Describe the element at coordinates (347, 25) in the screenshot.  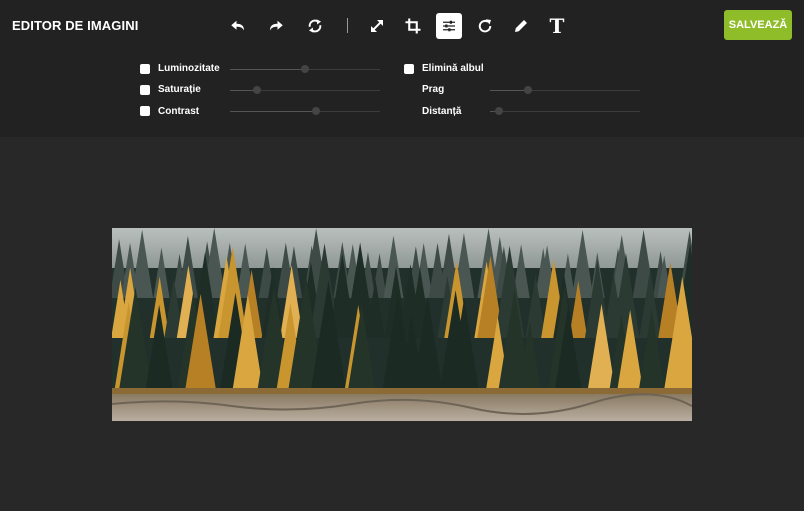
I see `toolbar-separator` at that location.